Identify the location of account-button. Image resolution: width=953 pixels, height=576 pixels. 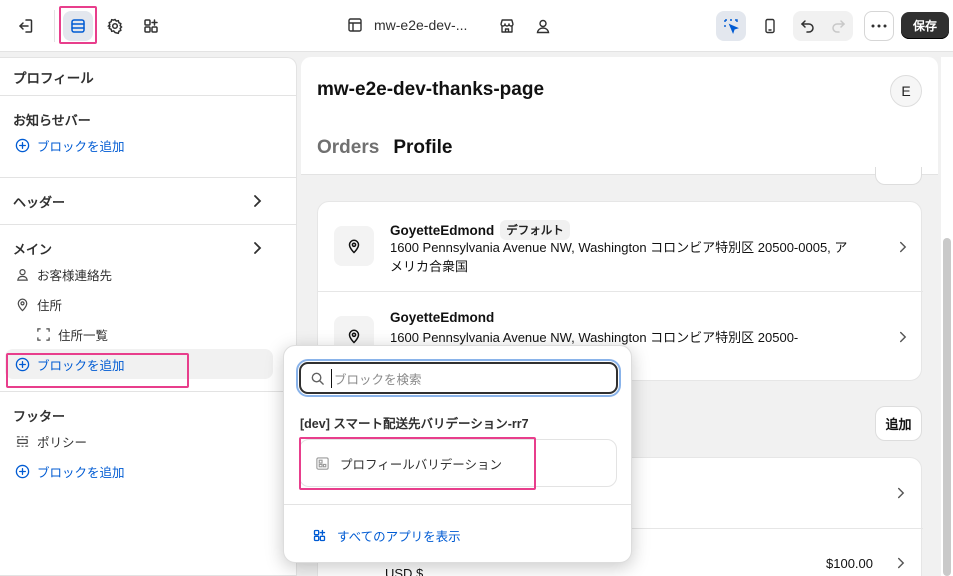
(543, 26).